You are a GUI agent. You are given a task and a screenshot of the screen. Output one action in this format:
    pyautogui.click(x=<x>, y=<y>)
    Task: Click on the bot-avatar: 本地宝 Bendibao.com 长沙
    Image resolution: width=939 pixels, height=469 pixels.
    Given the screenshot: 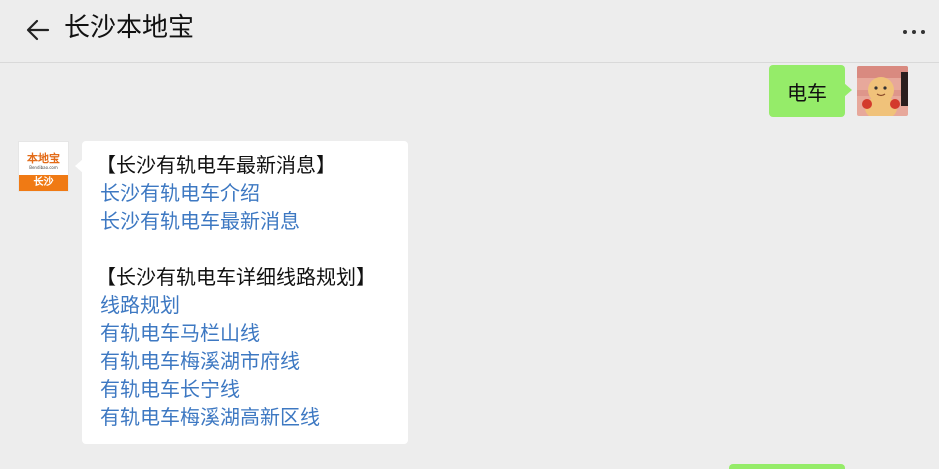 What is the action you would take?
    pyautogui.click(x=43, y=166)
    